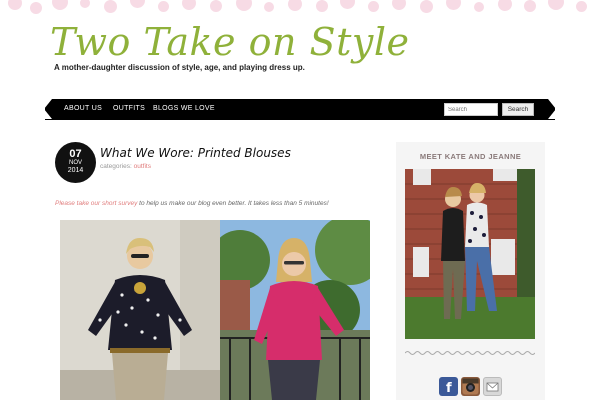 The image size is (600, 401). What do you see at coordinates (492, 386) in the screenshot?
I see `email-icon` at bounding box center [492, 386].